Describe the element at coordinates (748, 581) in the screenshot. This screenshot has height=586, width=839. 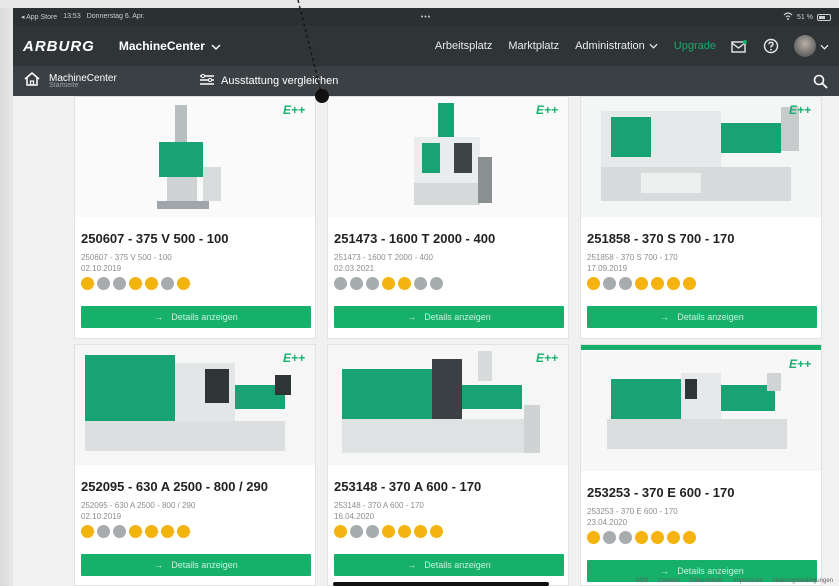
I see `footer-link: Impressum` at that location.